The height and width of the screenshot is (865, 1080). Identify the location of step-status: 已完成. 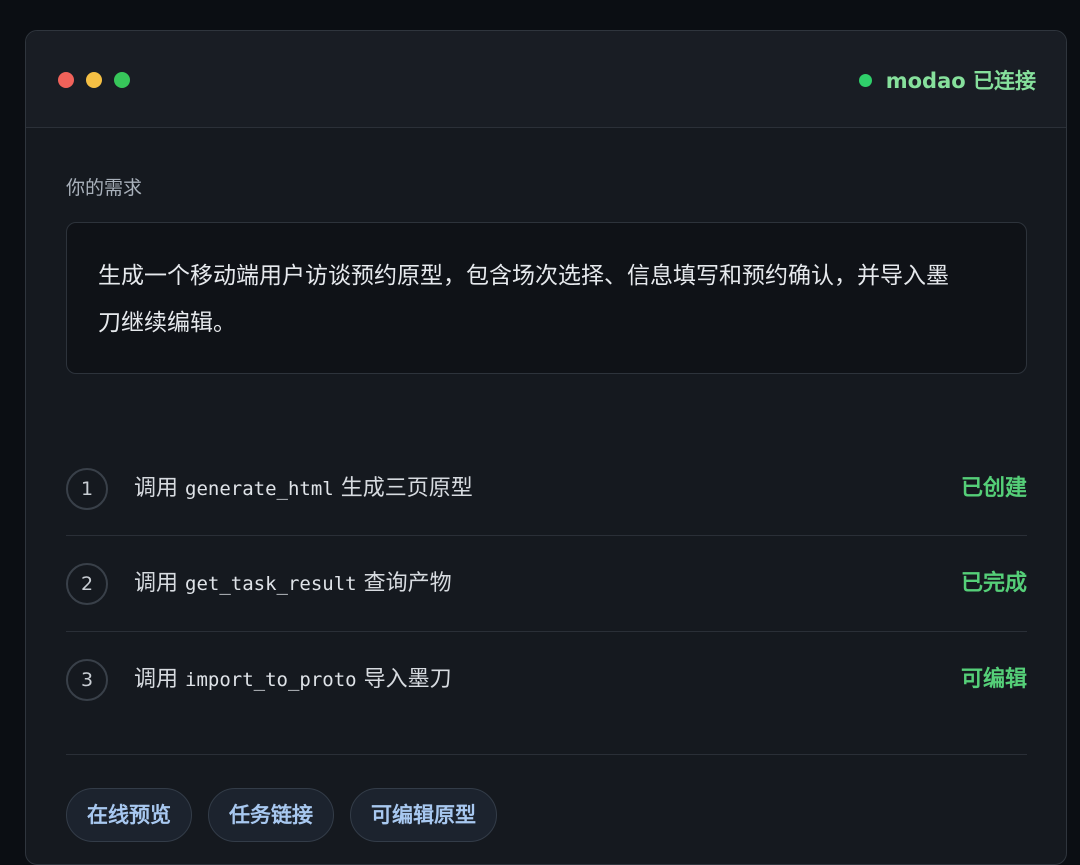
(993, 583).